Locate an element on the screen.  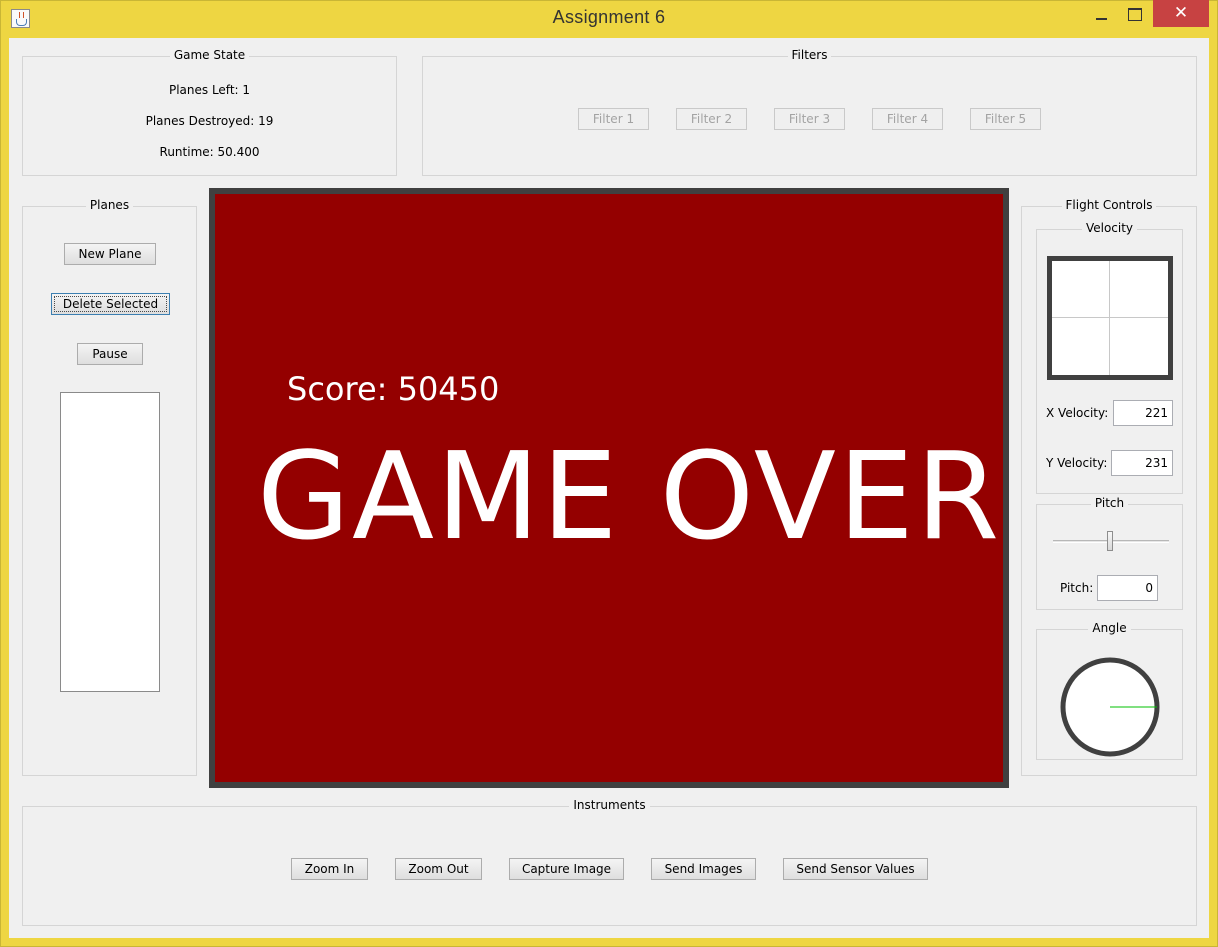
send-sensor-values-button: Send Sensor Values is located at coordinates (855, 869).